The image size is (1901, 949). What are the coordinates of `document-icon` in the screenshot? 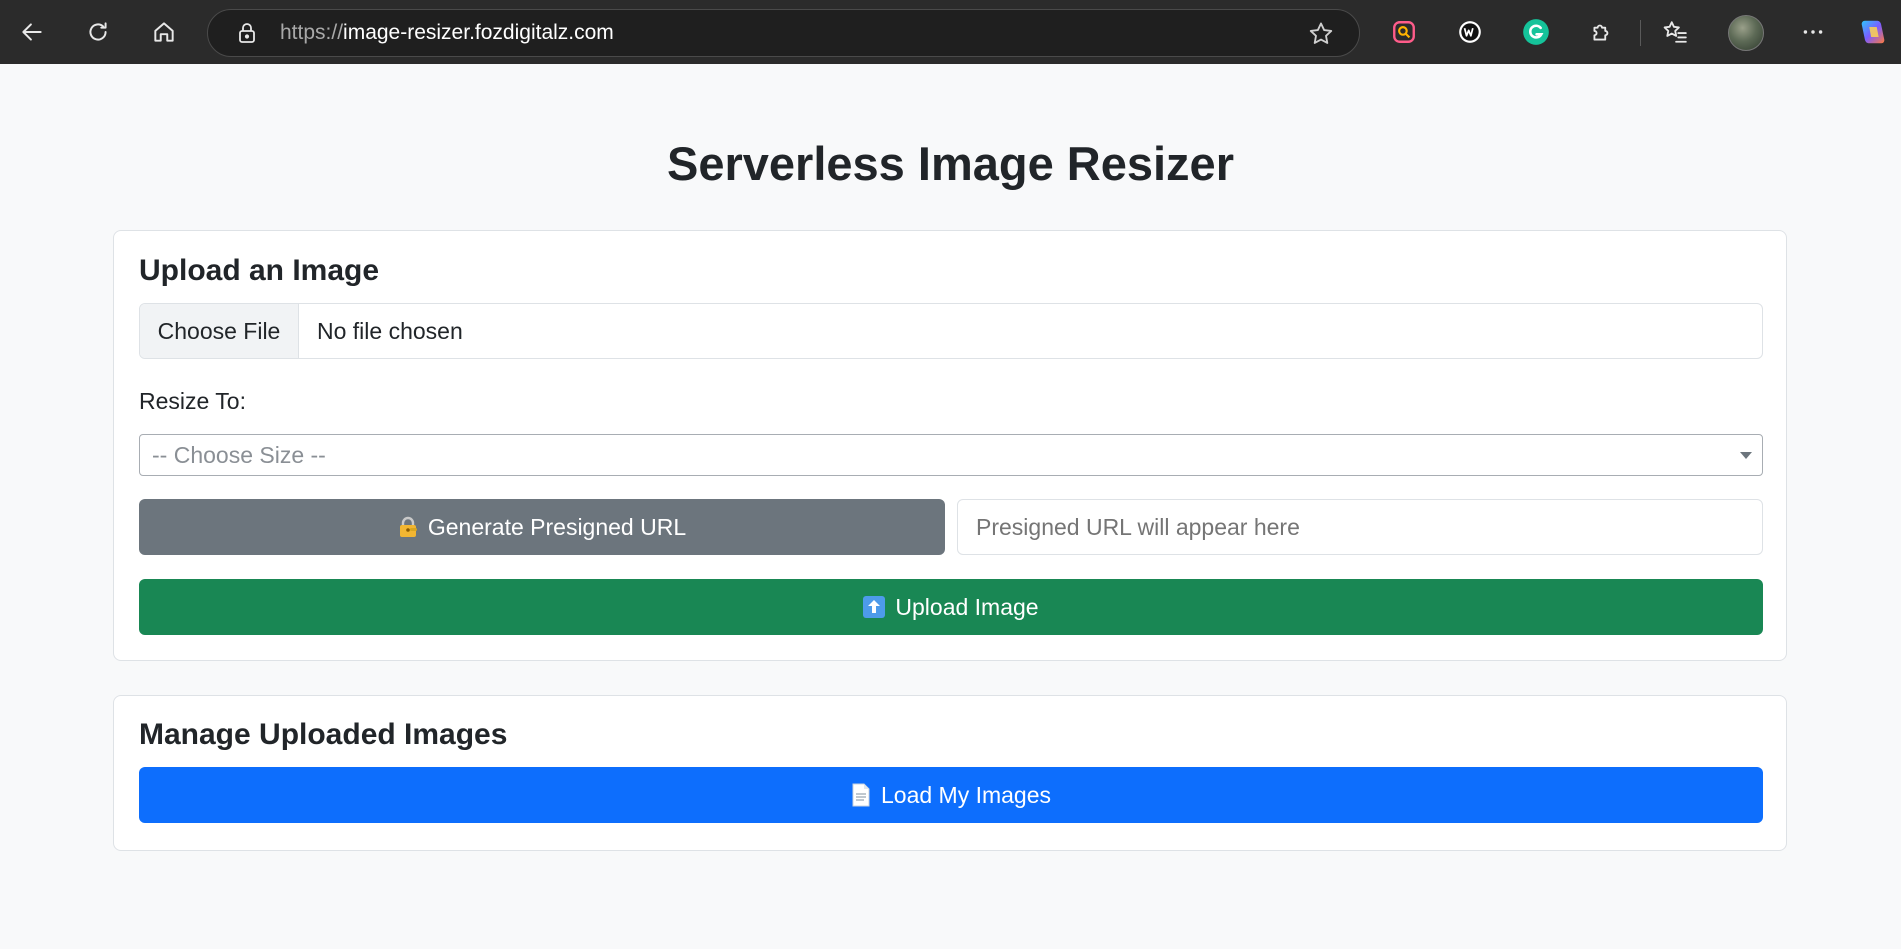 It's located at (861, 795).